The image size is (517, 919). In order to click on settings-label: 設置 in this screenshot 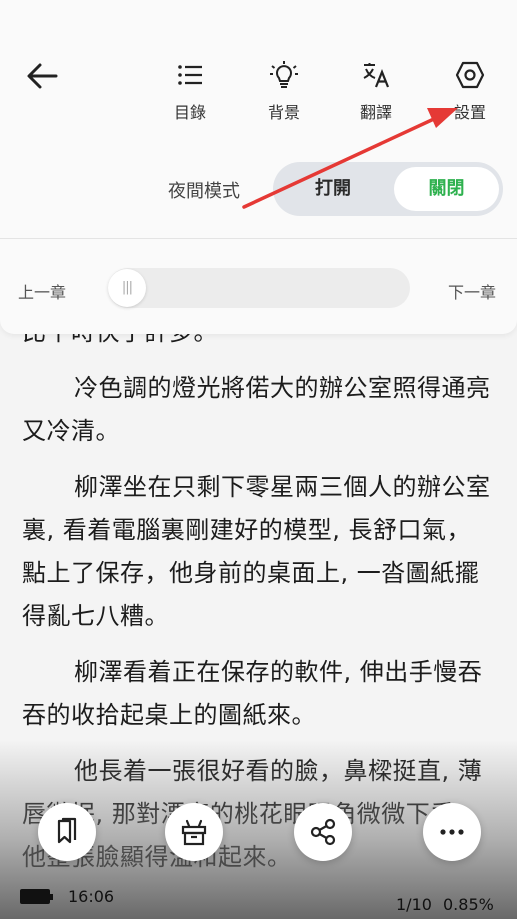, I will do `click(469, 112)`.